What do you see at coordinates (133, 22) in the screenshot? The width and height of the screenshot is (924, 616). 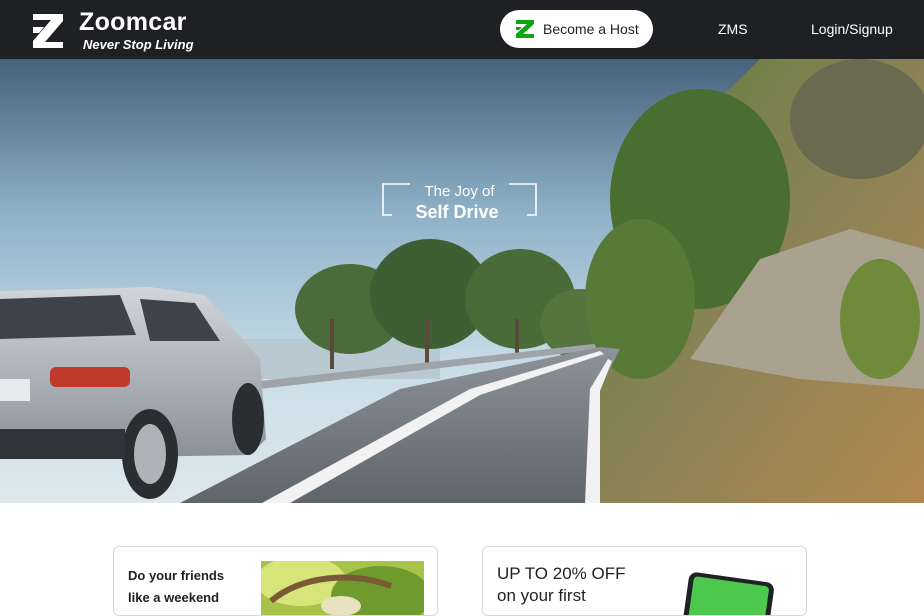 I see `brand-name: Zoomcar` at bounding box center [133, 22].